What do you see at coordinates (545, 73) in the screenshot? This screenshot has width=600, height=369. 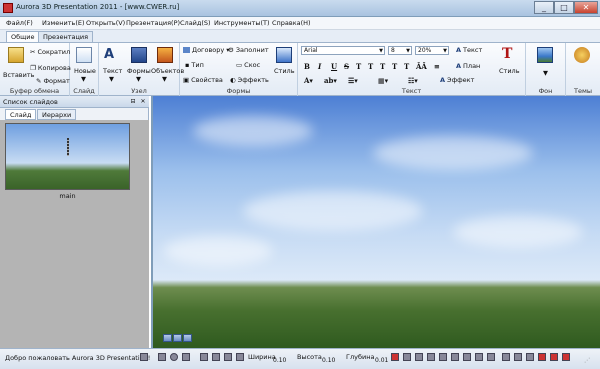 I see `background-dropdown-icon: ▼` at bounding box center [545, 73].